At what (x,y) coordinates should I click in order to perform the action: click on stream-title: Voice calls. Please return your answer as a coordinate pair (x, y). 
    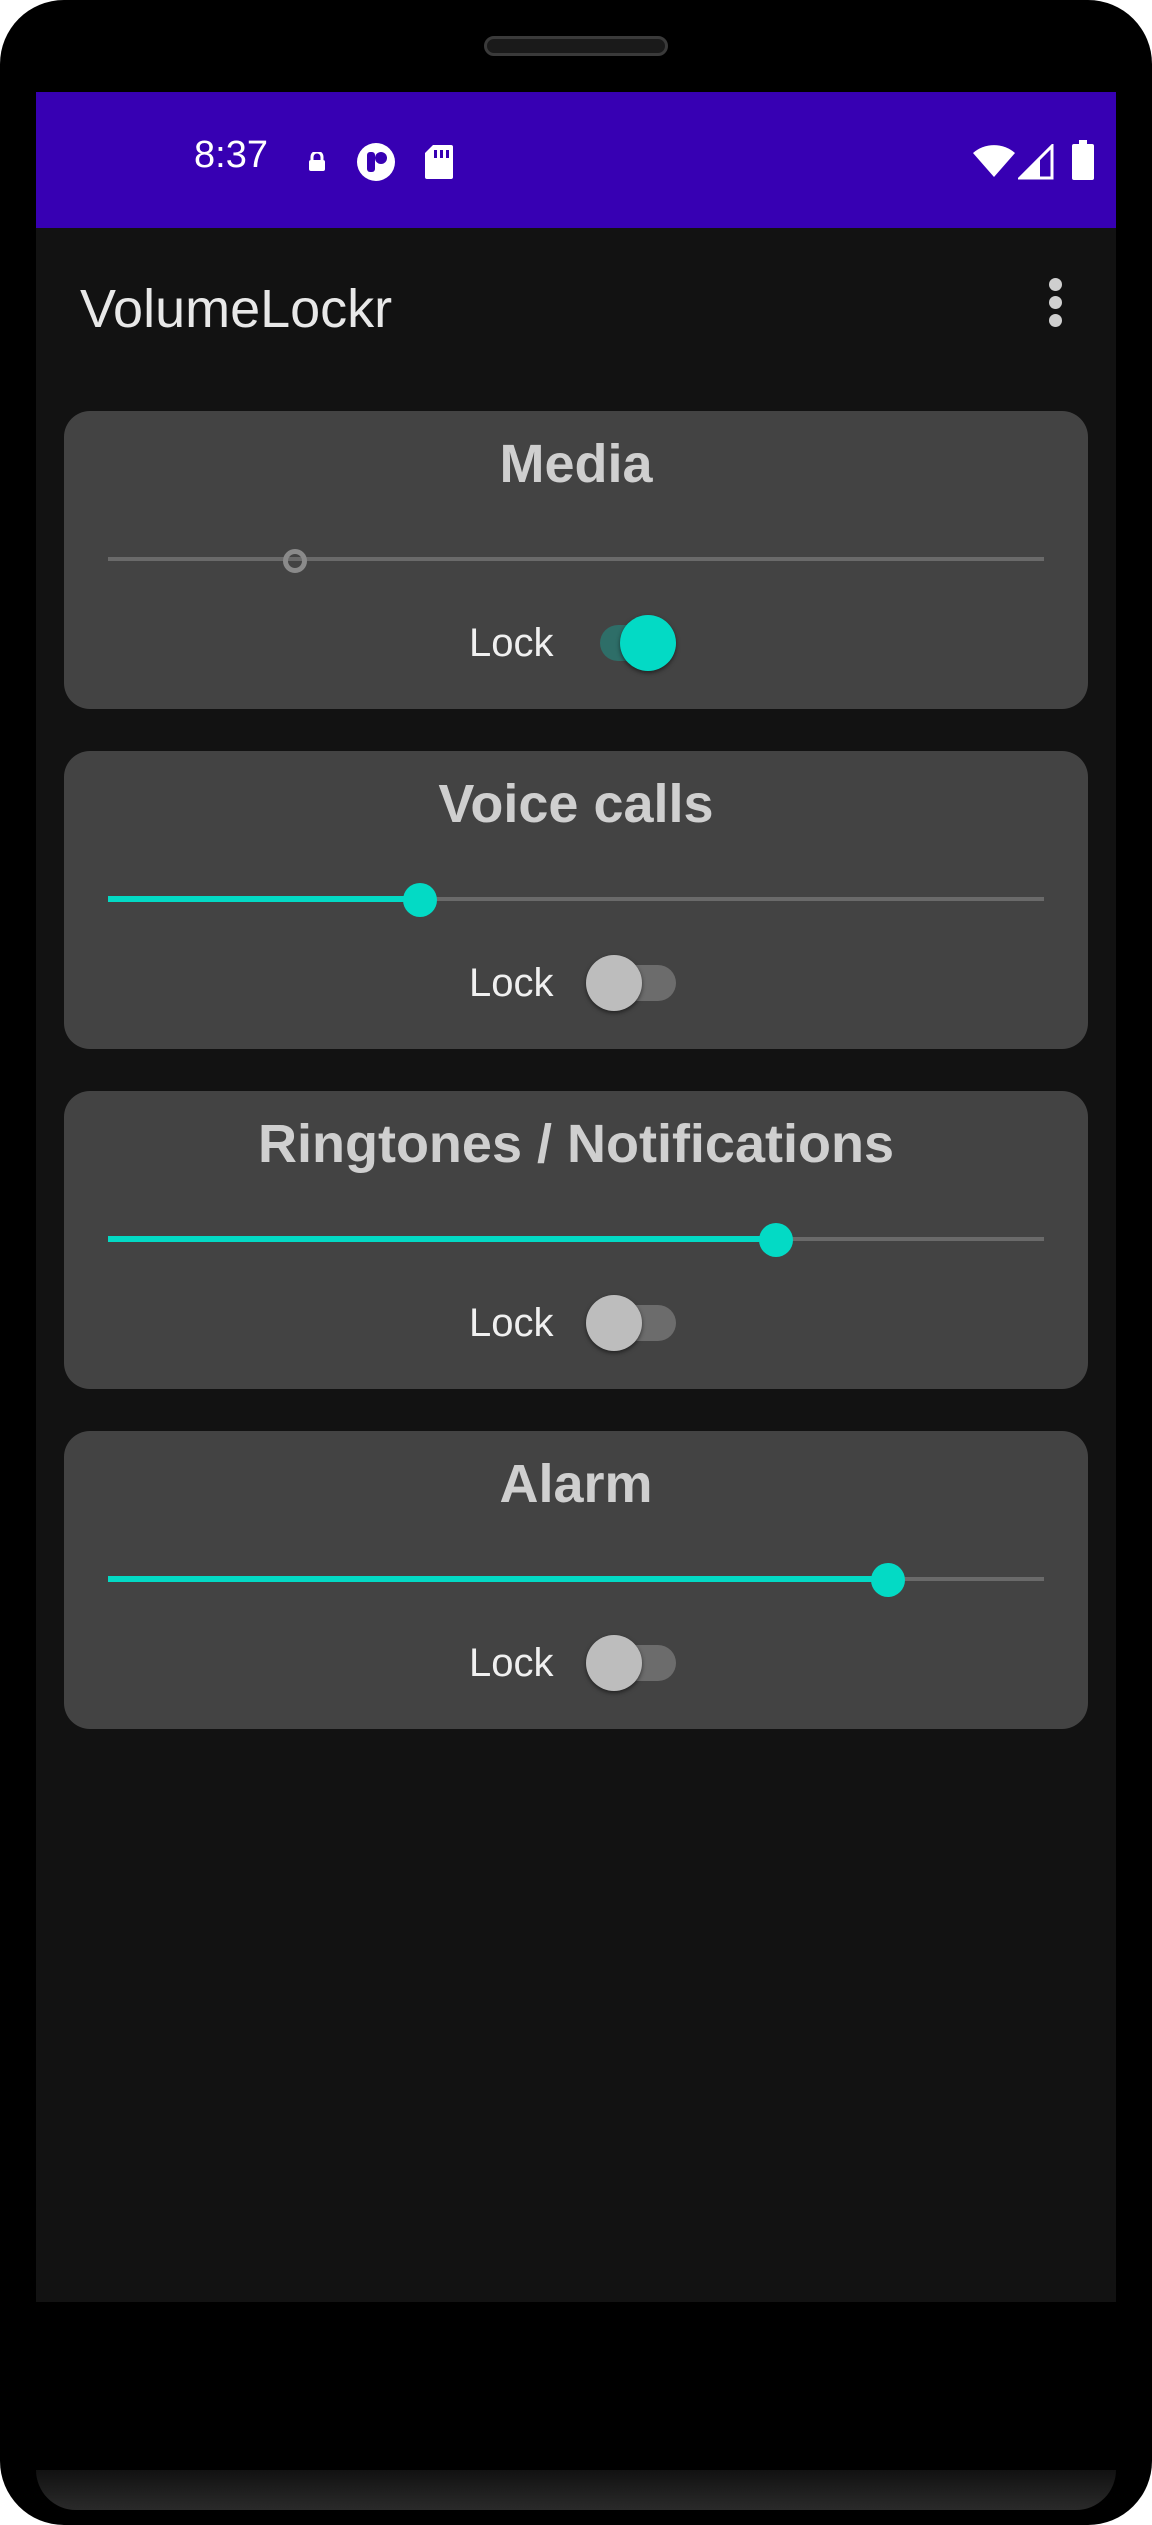
    Looking at the image, I should click on (576, 804).